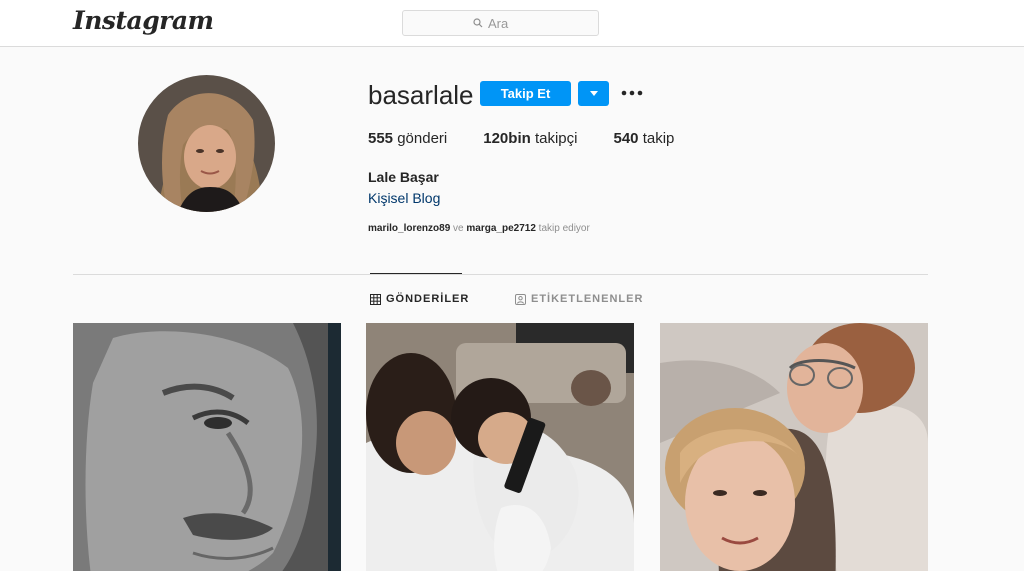 The width and height of the screenshot is (1024, 571). I want to click on followers-stat: 120bin takipçi, so click(530, 138).